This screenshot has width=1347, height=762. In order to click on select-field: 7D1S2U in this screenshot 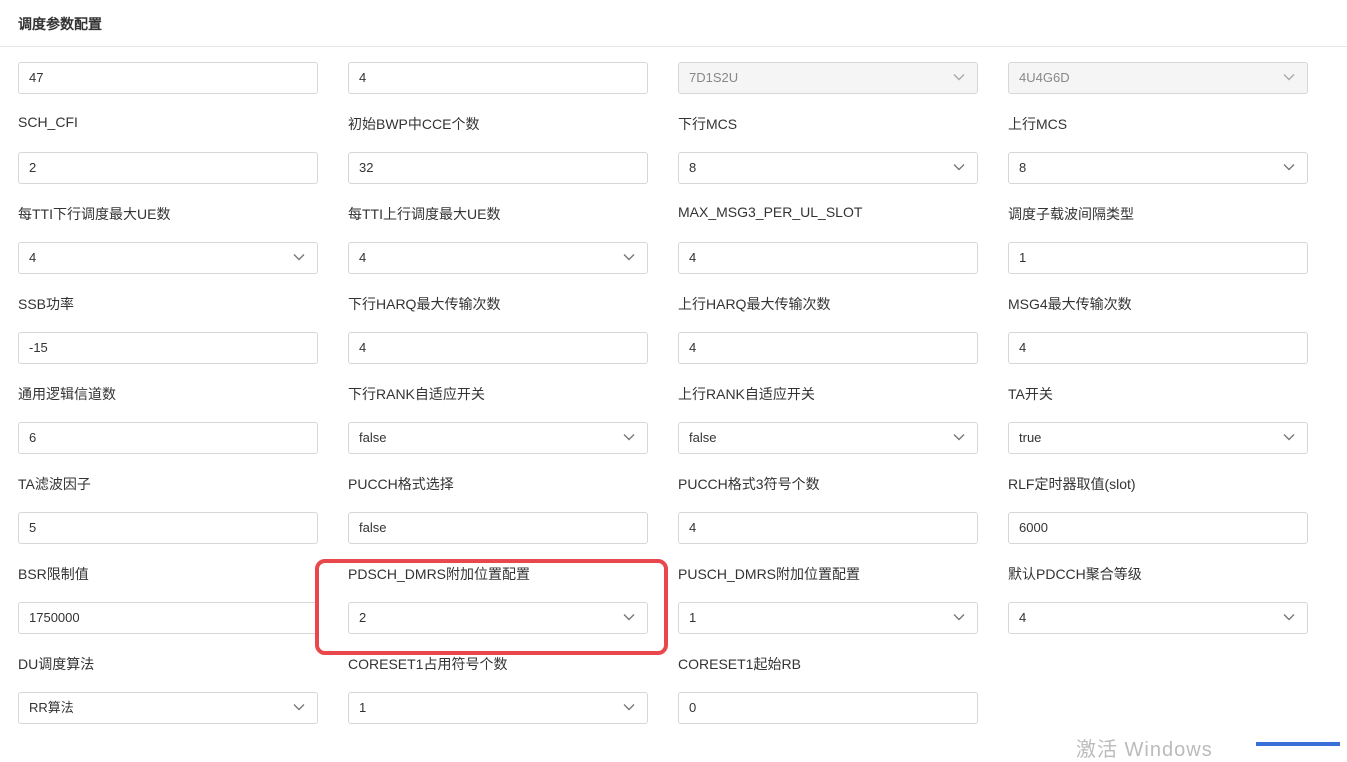, I will do `click(828, 78)`.